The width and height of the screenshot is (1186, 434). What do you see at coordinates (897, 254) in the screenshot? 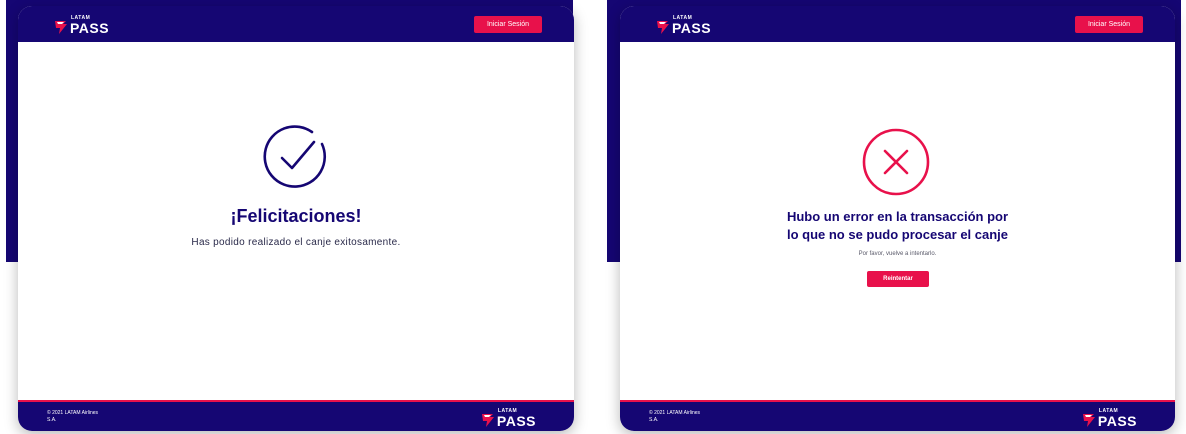
I see `error-message: Por favor, vuelve a intentarlo.` at bounding box center [897, 254].